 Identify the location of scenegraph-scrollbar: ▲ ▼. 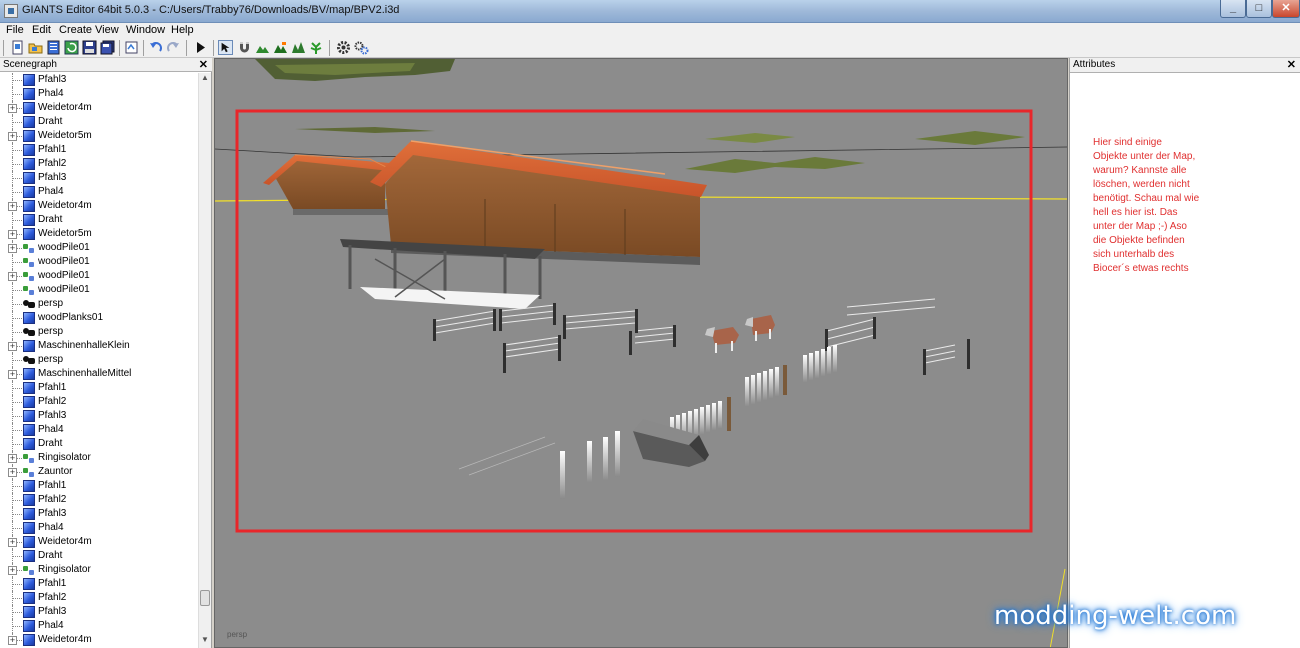
(204, 360).